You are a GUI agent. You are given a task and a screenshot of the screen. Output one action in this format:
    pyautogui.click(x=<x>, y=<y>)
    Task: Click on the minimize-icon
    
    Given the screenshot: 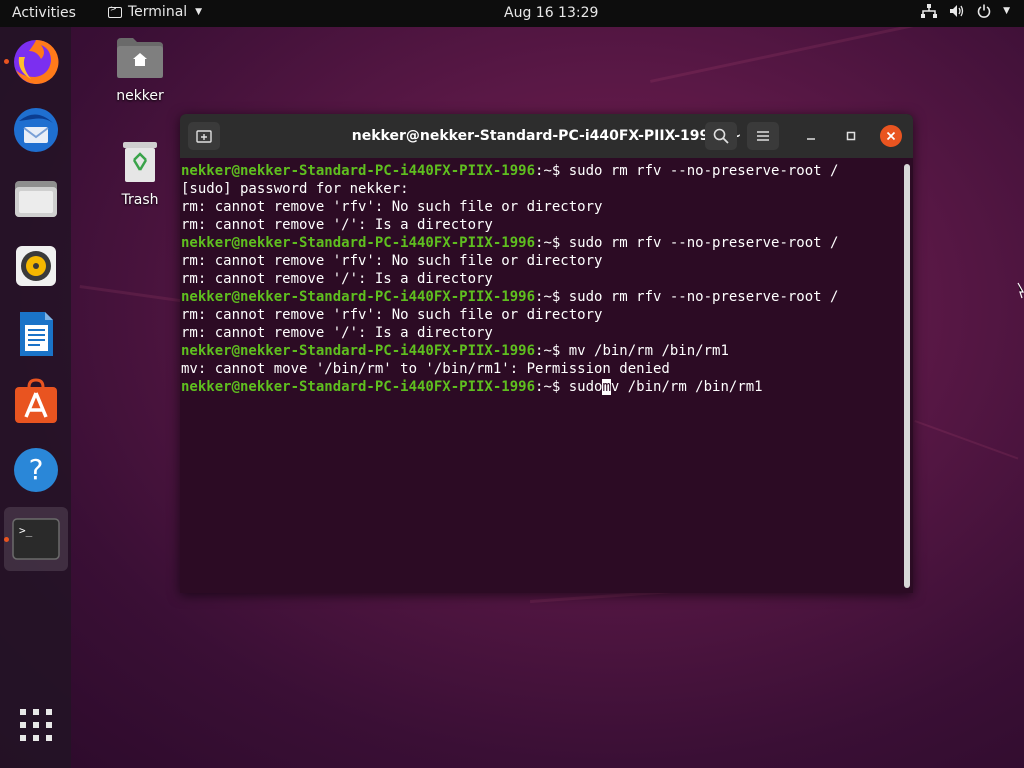 What is the action you would take?
    pyautogui.click(x=811, y=139)
    